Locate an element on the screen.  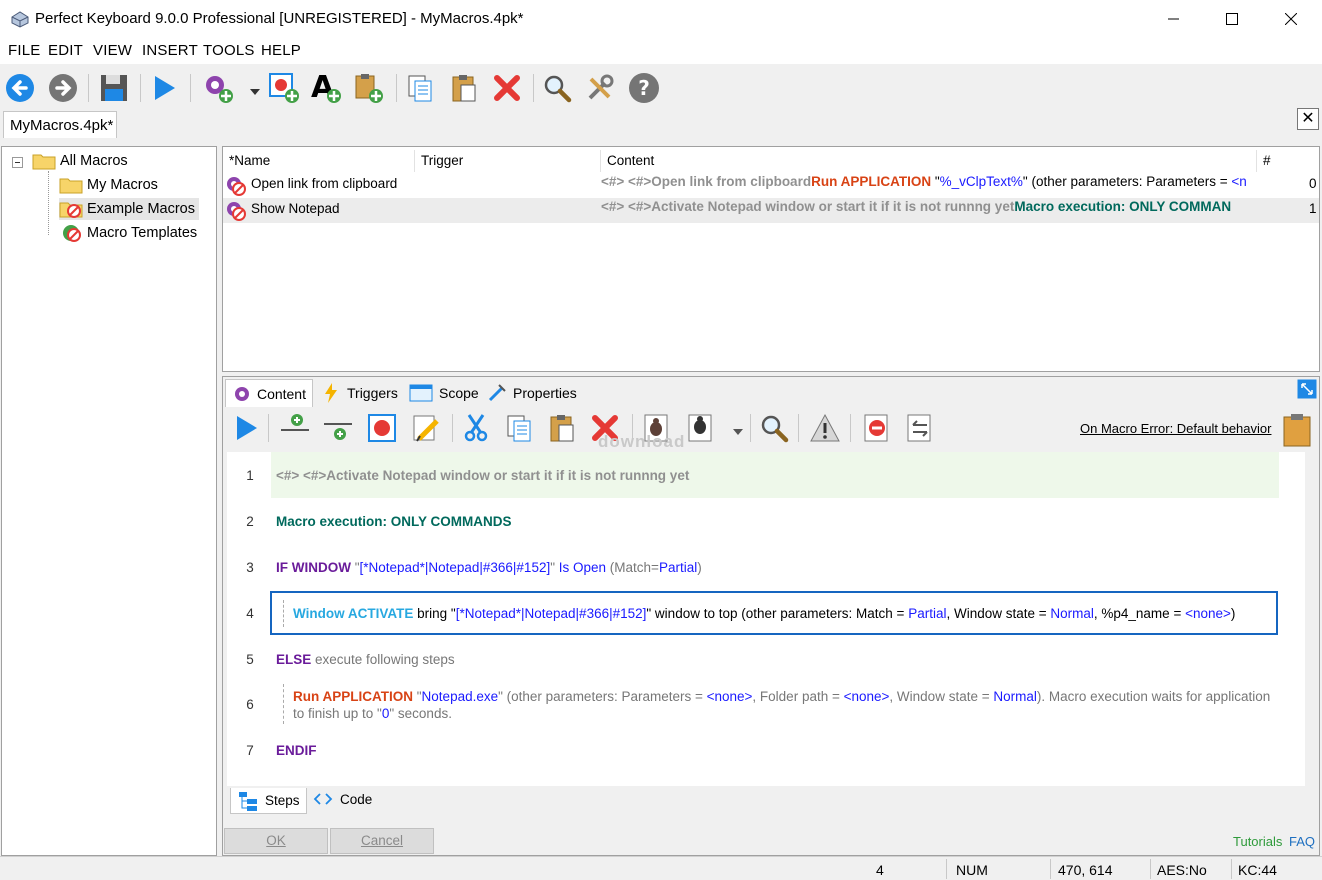
find-step-icon is located at coordinates (774, 428).